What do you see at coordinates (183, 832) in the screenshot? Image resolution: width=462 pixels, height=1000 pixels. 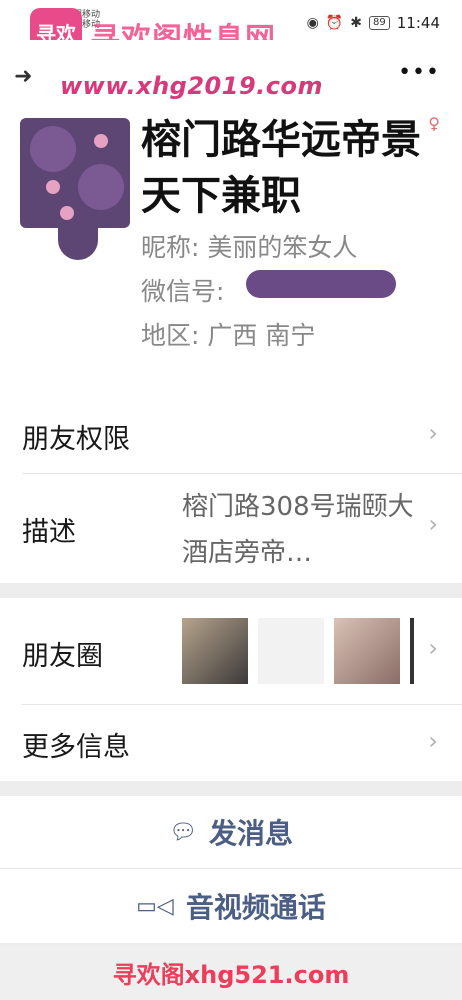 I see `chat-bubble-icon: 💬︎` at bounding box center [183, 832].